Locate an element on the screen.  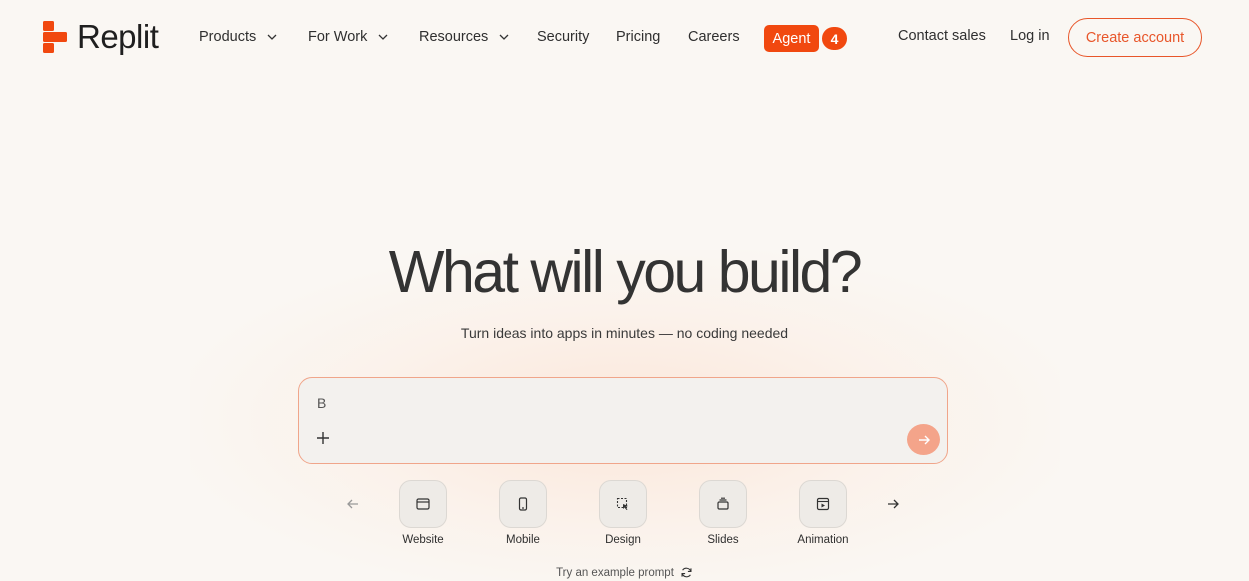
category-label: Website is located at coordinates (423, 540).